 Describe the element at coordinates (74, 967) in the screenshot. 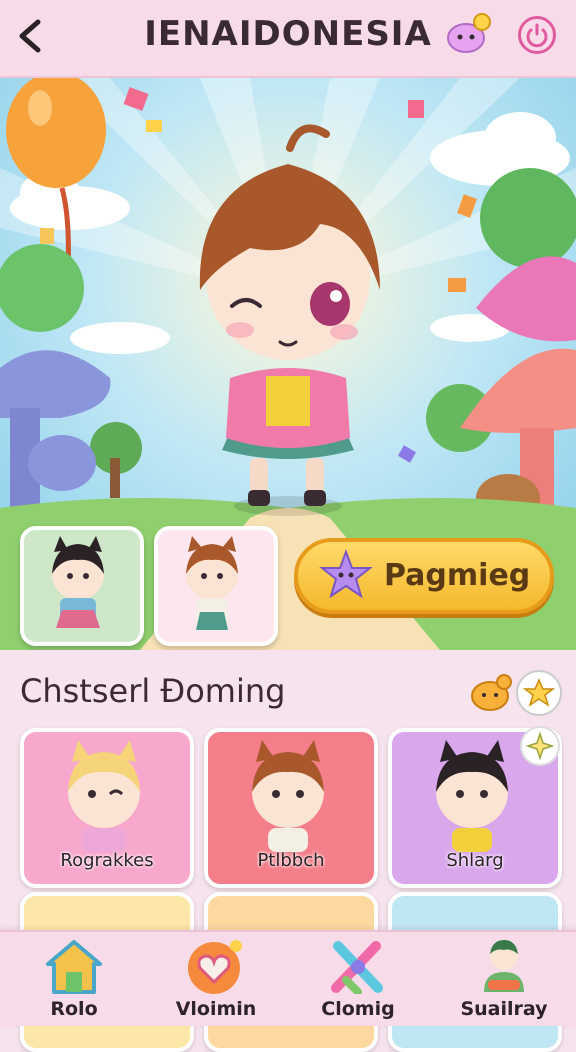

I see `home-icon` at that location.